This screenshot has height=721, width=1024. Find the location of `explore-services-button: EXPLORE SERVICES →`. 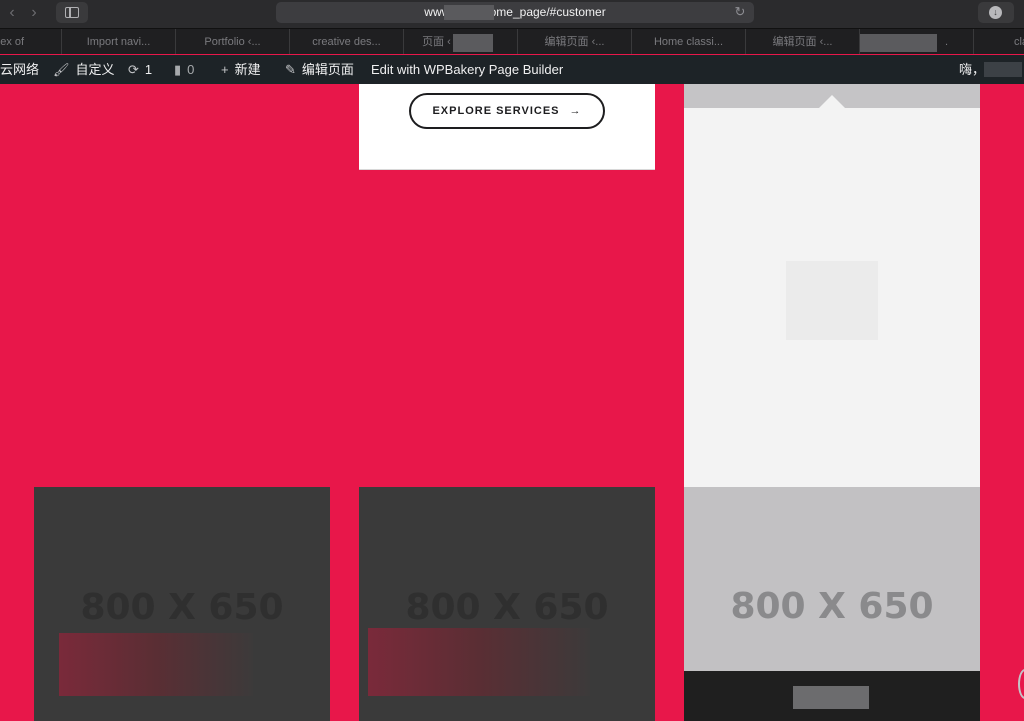

explore-services-button: EXPLORE SERVICES → is located at coordinates (507, 111).